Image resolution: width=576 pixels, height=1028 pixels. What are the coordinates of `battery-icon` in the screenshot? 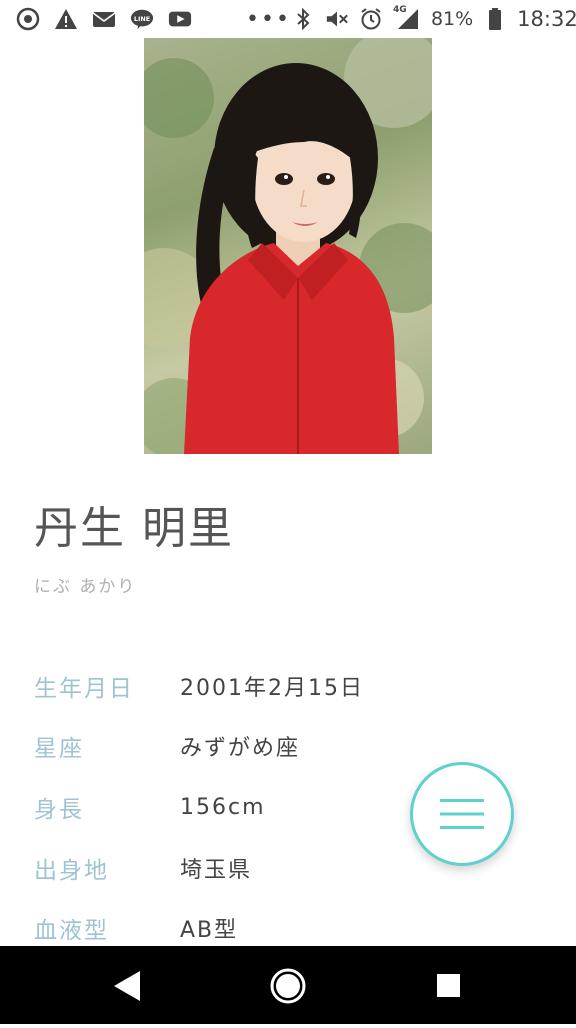 It's located at (495, 19).